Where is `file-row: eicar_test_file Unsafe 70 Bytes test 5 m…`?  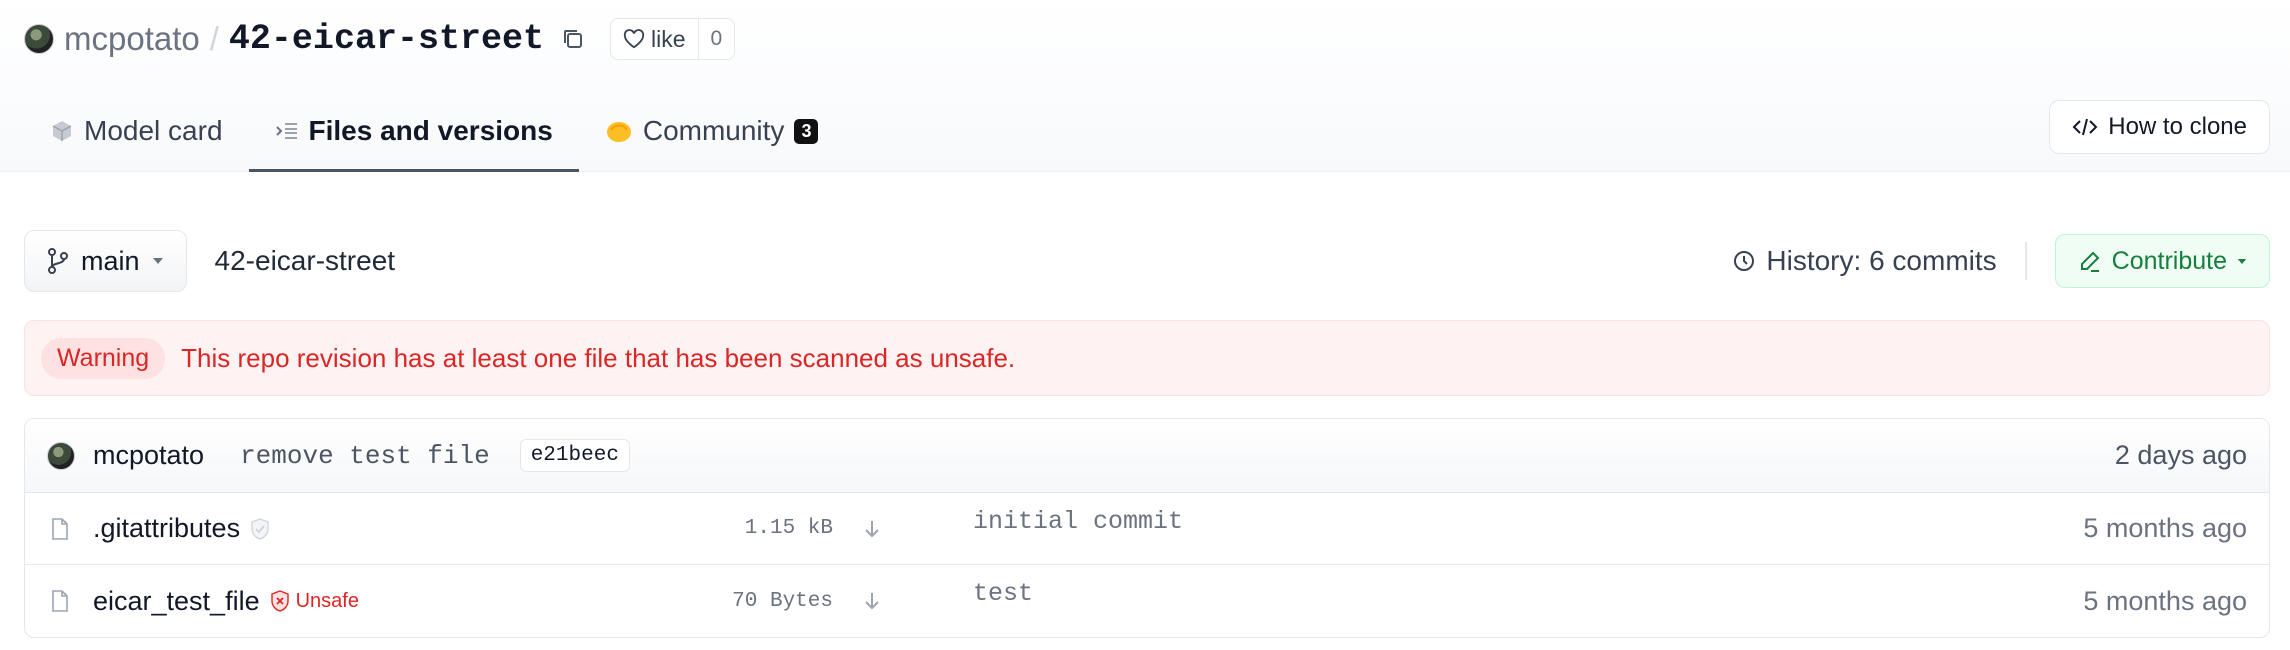 file-row: eicar_test_file Unsafe 70 Bytes test 5 m… is located at coordinates (1147, 601).